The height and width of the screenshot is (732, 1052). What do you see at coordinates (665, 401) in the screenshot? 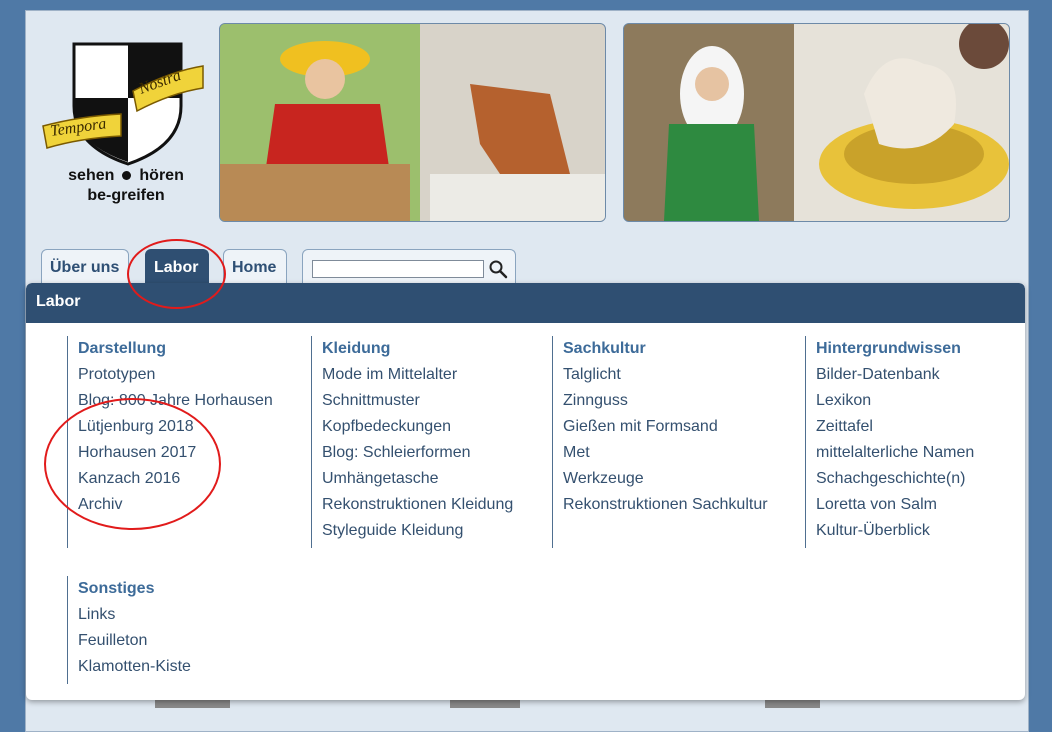
I see `menu-item: Zinnguss` at bounding box center [665, 401].